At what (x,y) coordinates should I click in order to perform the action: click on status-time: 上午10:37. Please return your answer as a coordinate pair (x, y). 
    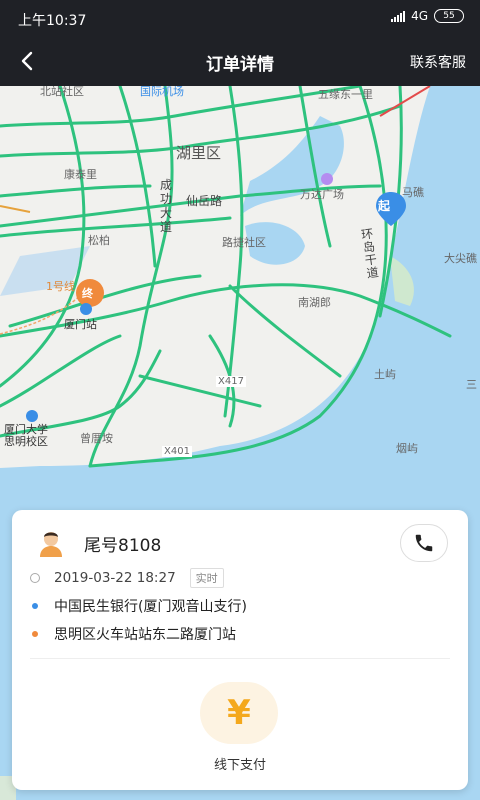
    Looking at the image, I should click on (52, 21).